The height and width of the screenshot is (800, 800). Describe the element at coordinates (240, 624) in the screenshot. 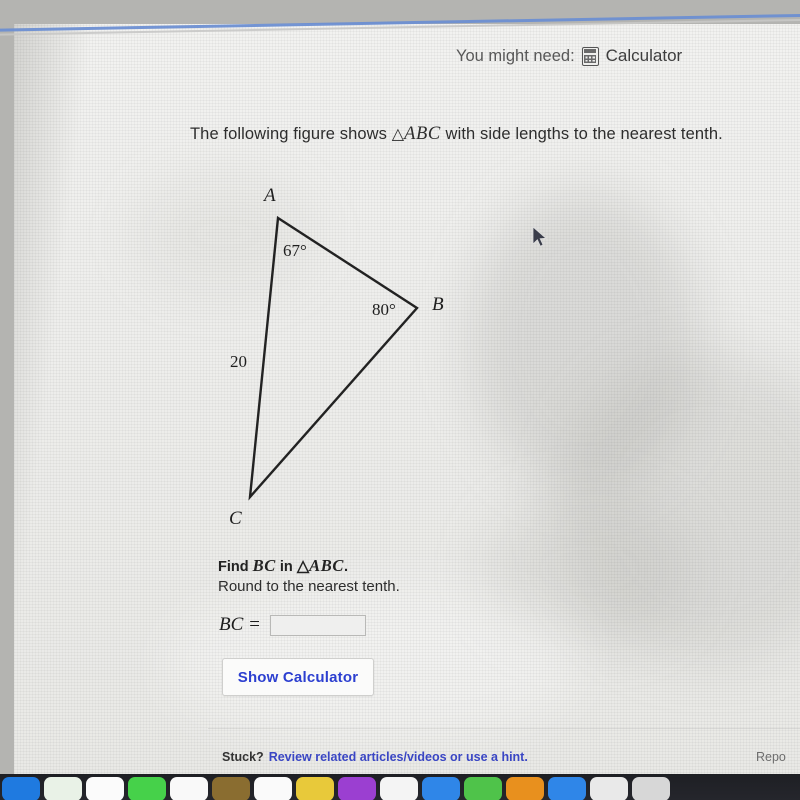

I see `answer-label: BC =` at that location.